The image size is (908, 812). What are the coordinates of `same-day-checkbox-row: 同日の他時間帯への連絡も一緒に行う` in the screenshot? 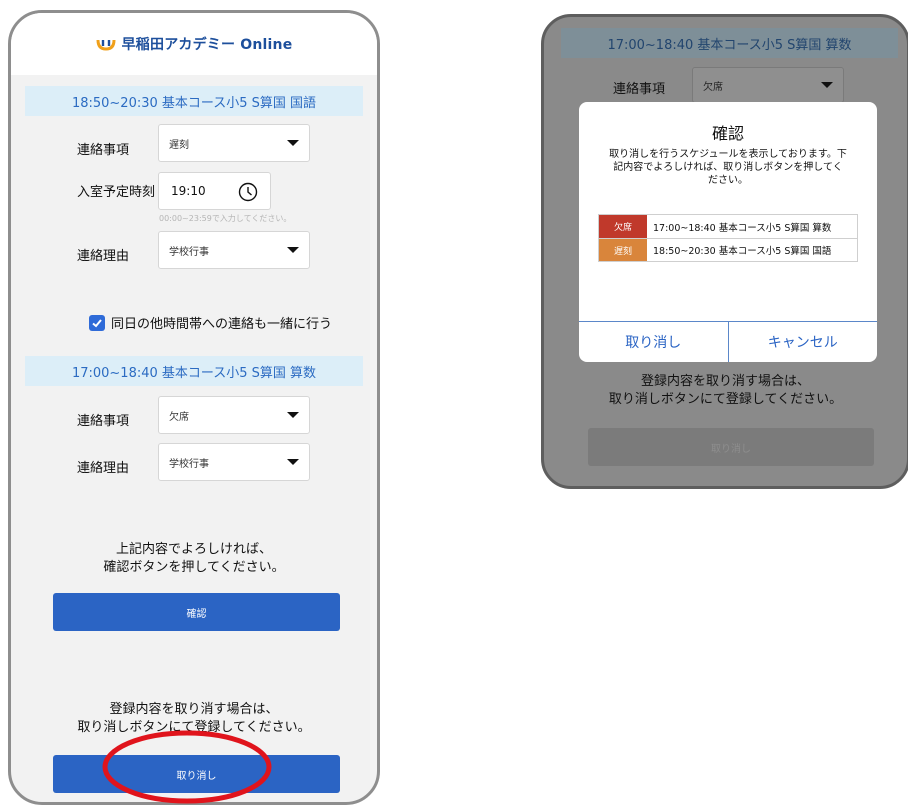 It's located at (210, 322).